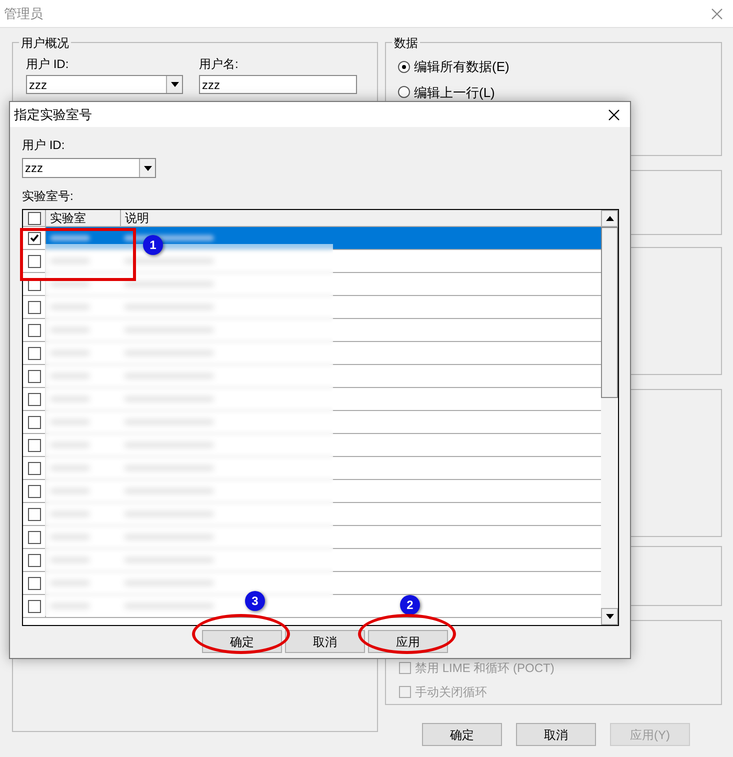 This screenshot has width=733, height=757. Describe the element at coordinates (610, 218) in the screenshot. I see `scroll-up-icon` at that location.